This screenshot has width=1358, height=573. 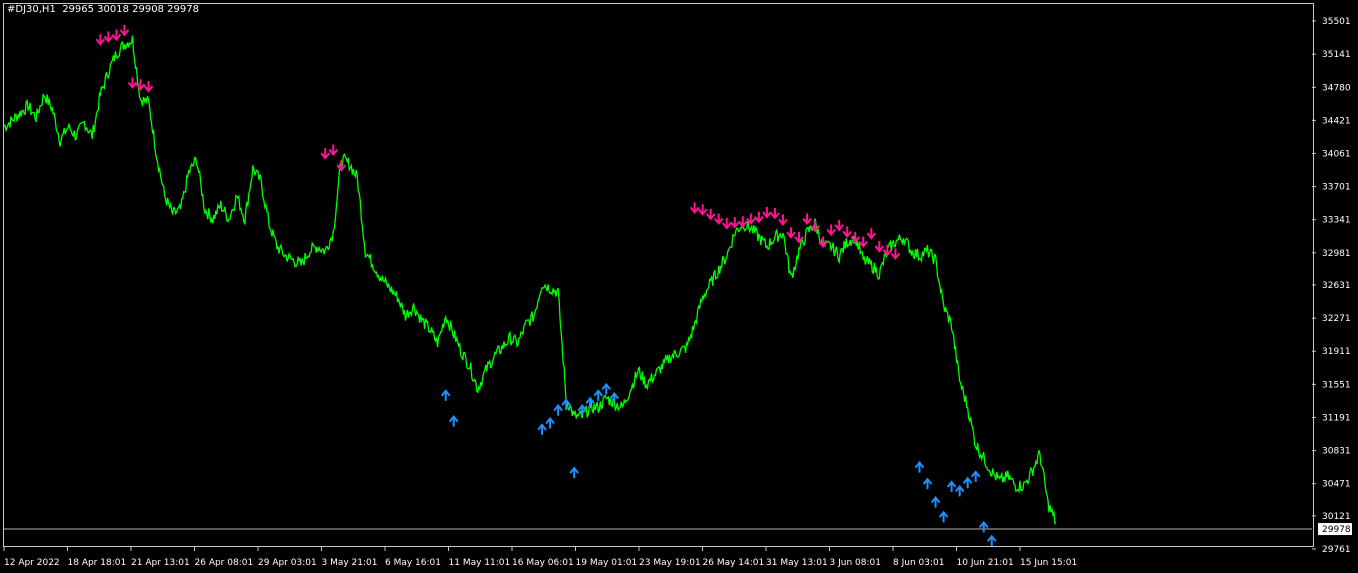 What do you see at coordinates (797, 563) in the screenshot?
I see `x-tick-label: 31 May 13:01` at bounding box center [797, 563].